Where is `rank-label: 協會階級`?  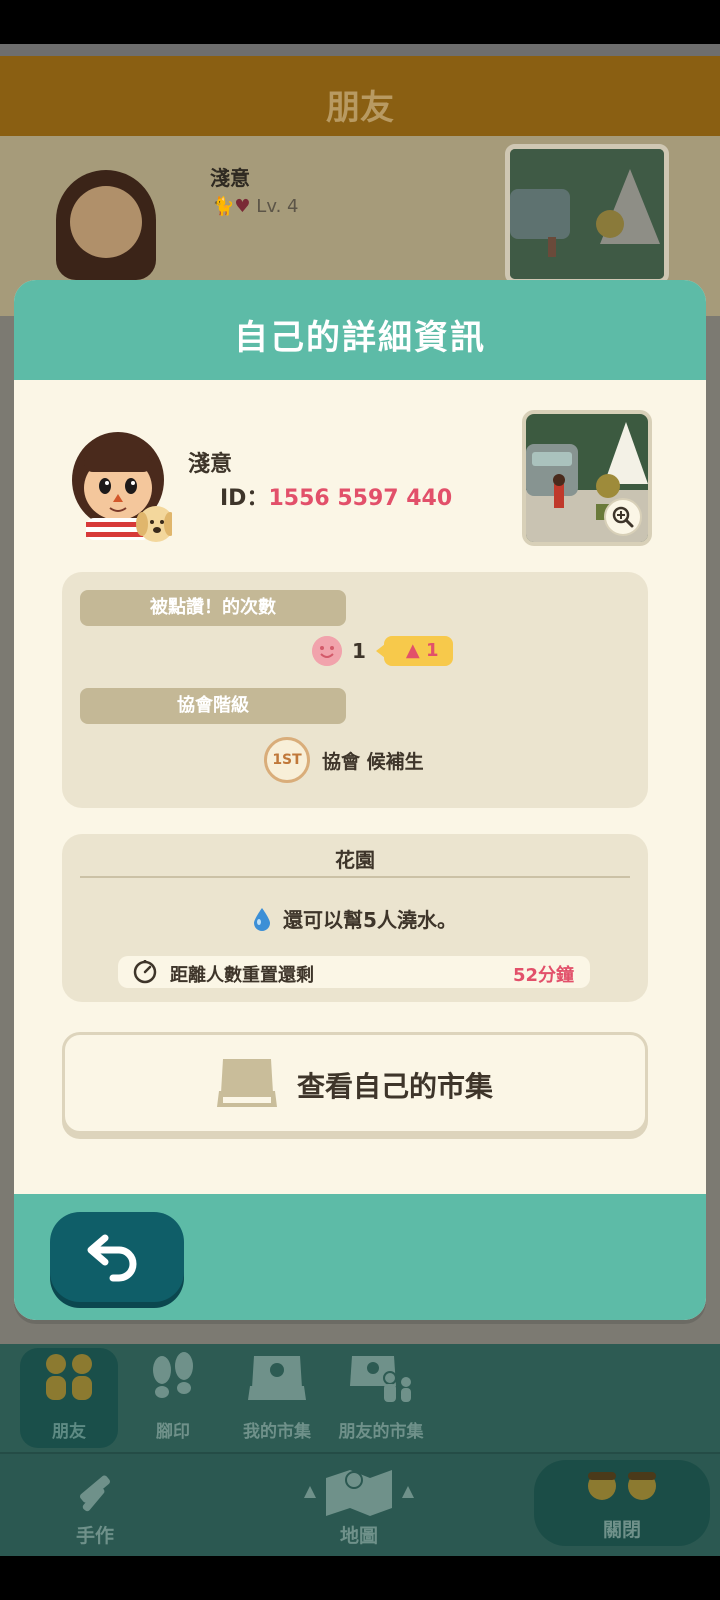
rank-label: 協會階級 is located at coordinates (213, 706).